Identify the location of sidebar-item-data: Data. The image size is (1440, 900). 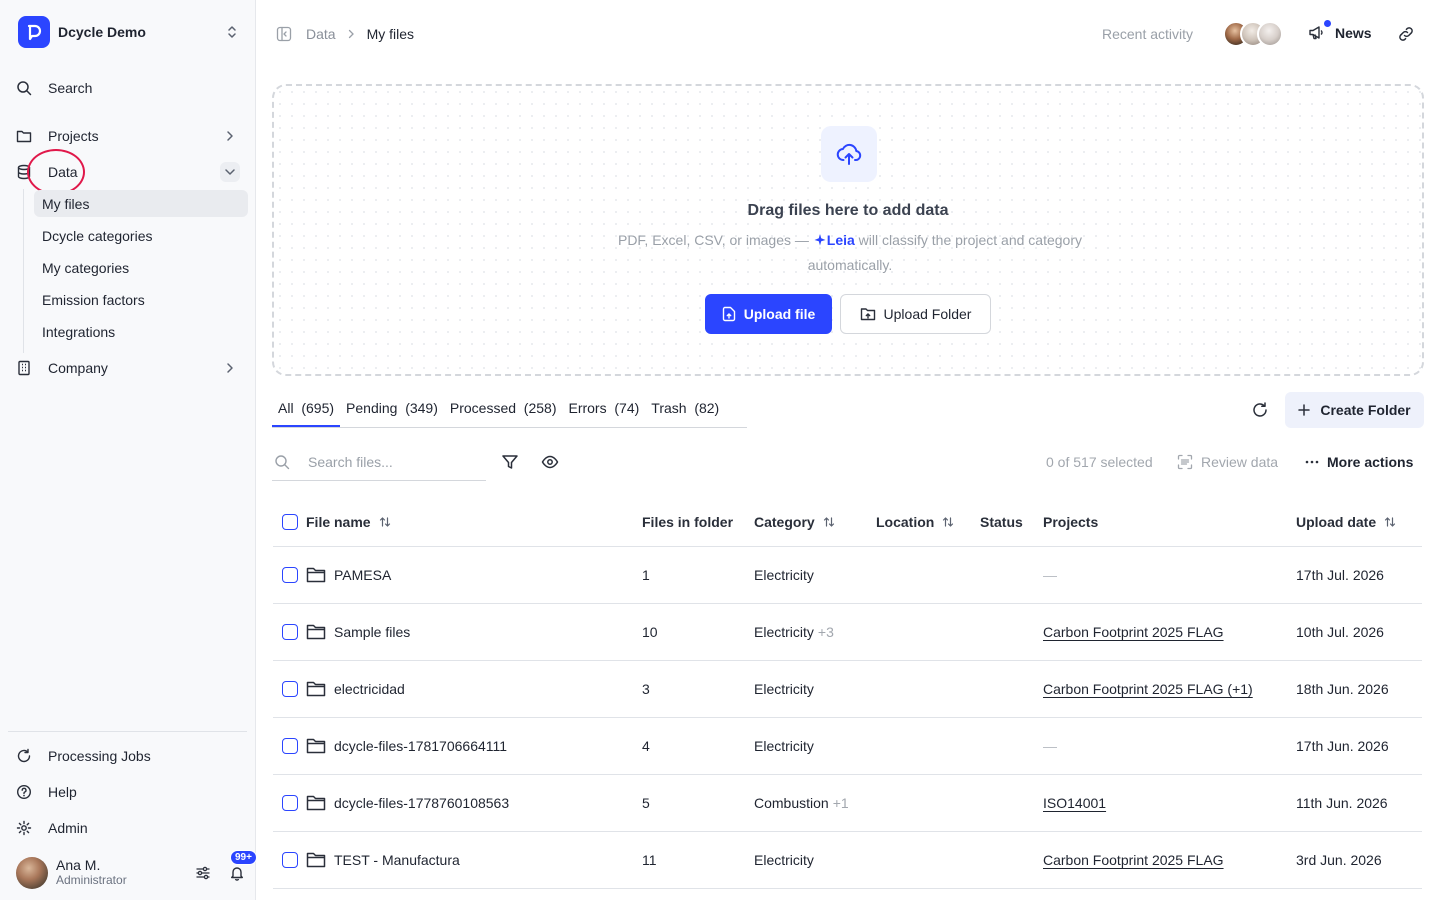
(128, 172).